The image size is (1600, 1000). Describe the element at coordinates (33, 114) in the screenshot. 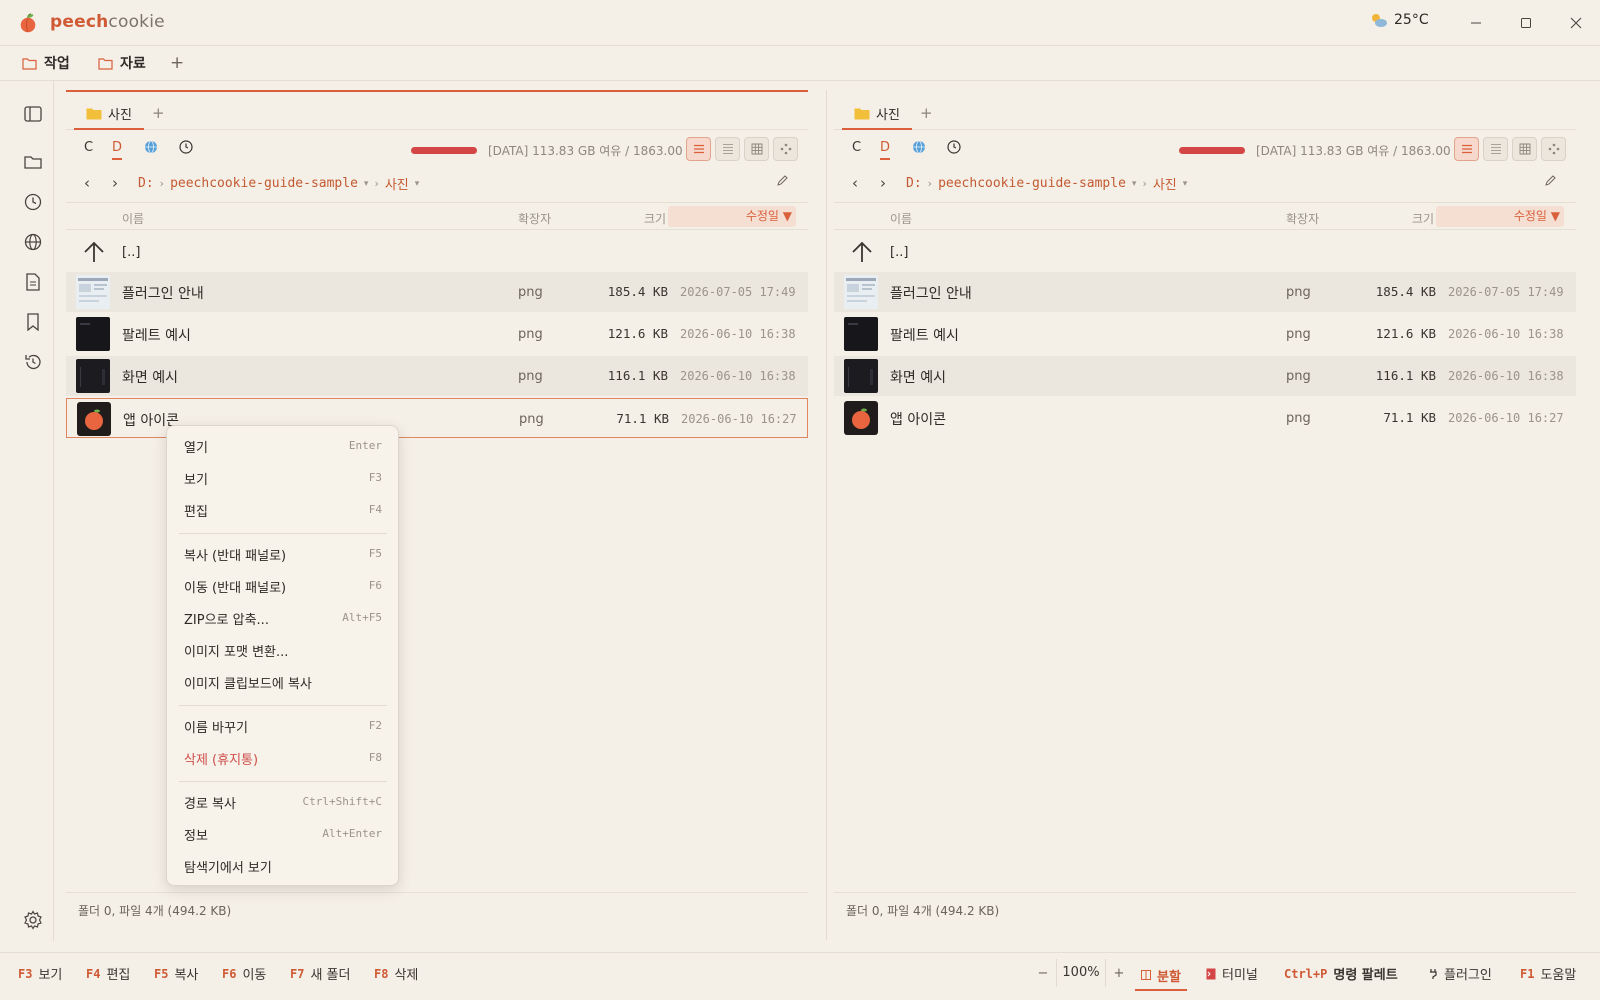

I see `sidebar-toggle-button` at that location.